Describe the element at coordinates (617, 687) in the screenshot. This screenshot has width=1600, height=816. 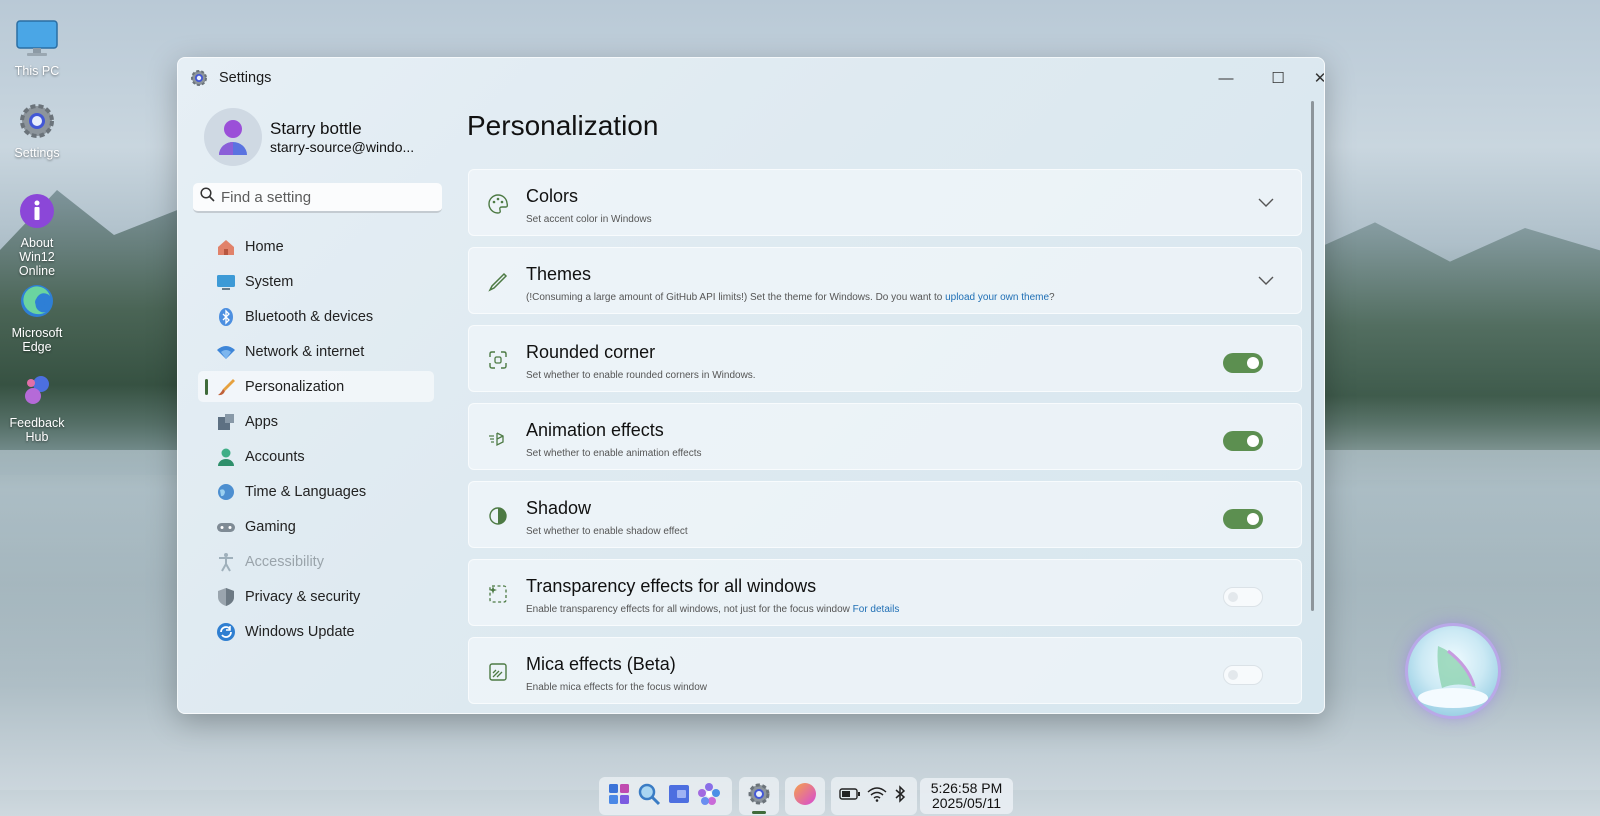
I see `setting-description: Enable mica effects for the focus window` at that location.